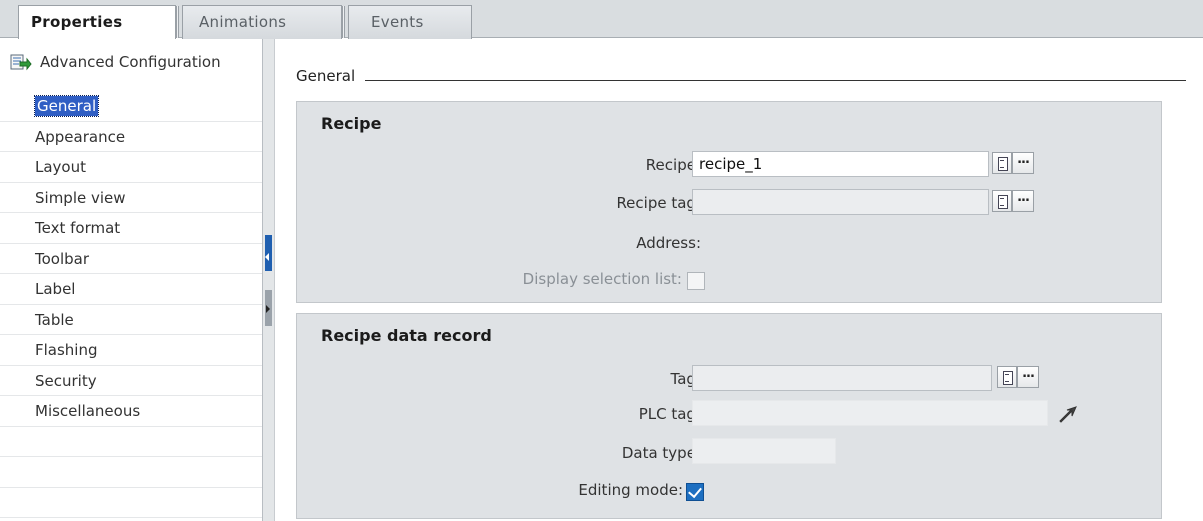  What do you see at coordinates (602, 279) in the screenshot?
I see `display-selection-label: Display selection list:` at bounding box center [602, 279].